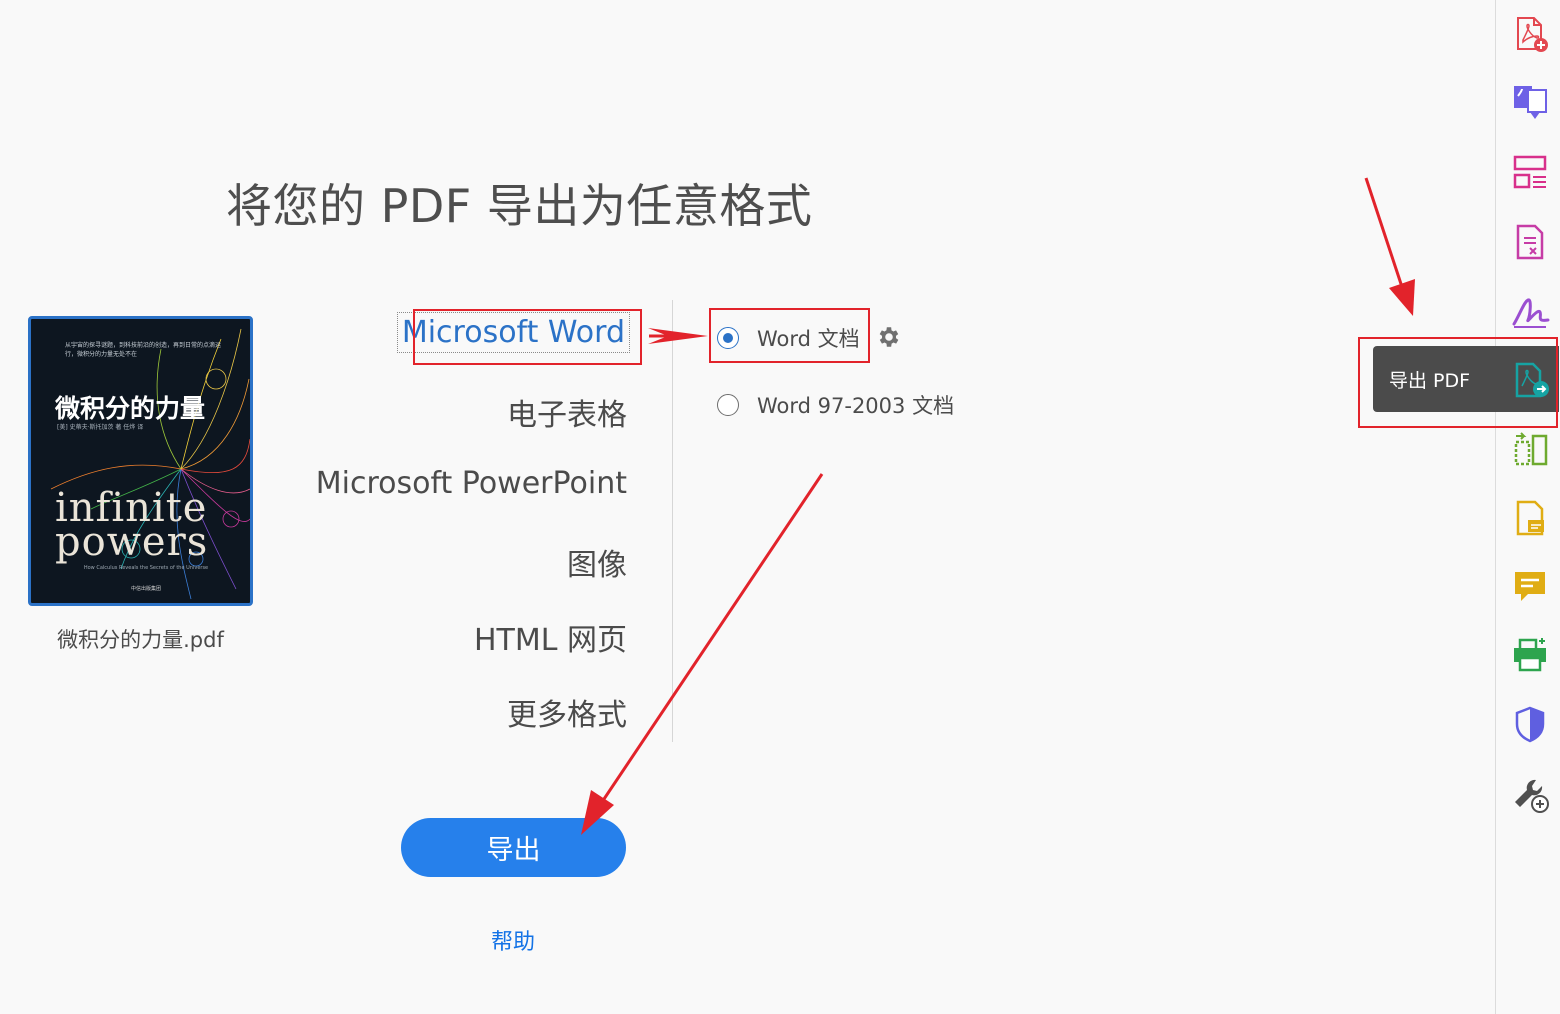 This screenshot has height=1014, width=1560. I want to click on annotation-box-word-option, so click(789, 335).